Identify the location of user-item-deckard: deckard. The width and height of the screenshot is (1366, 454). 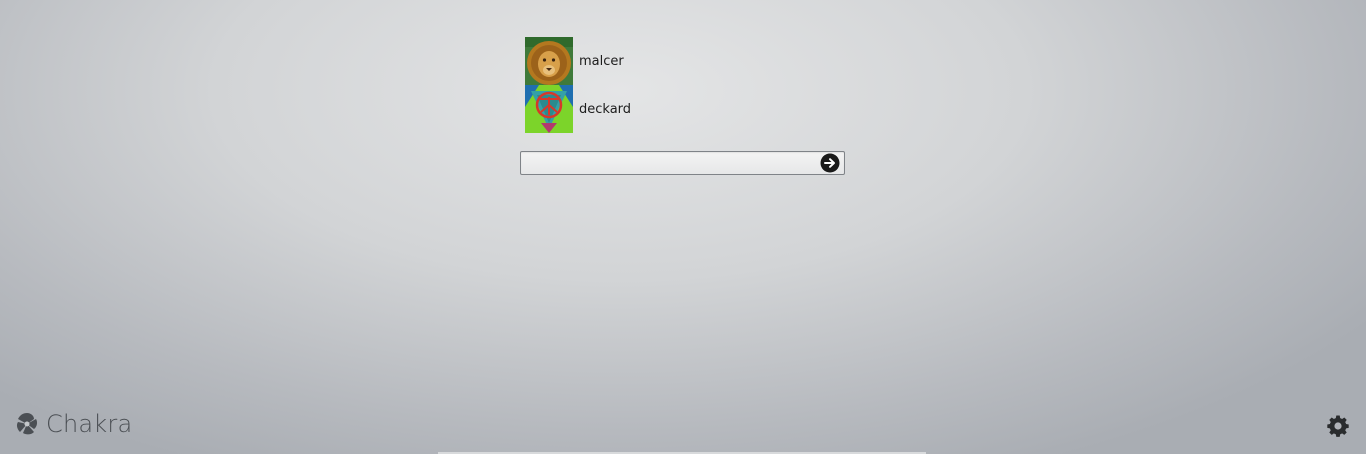
(675, 109).